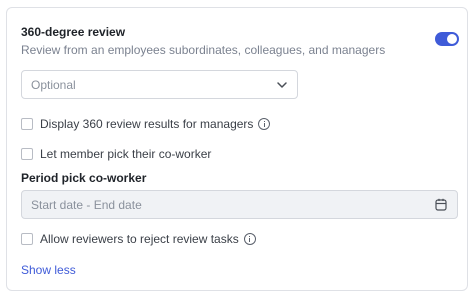 The height and width of the screenshot is (297, 474). I want to click on date-placeholder: Start date - End date, so click(86, 205).